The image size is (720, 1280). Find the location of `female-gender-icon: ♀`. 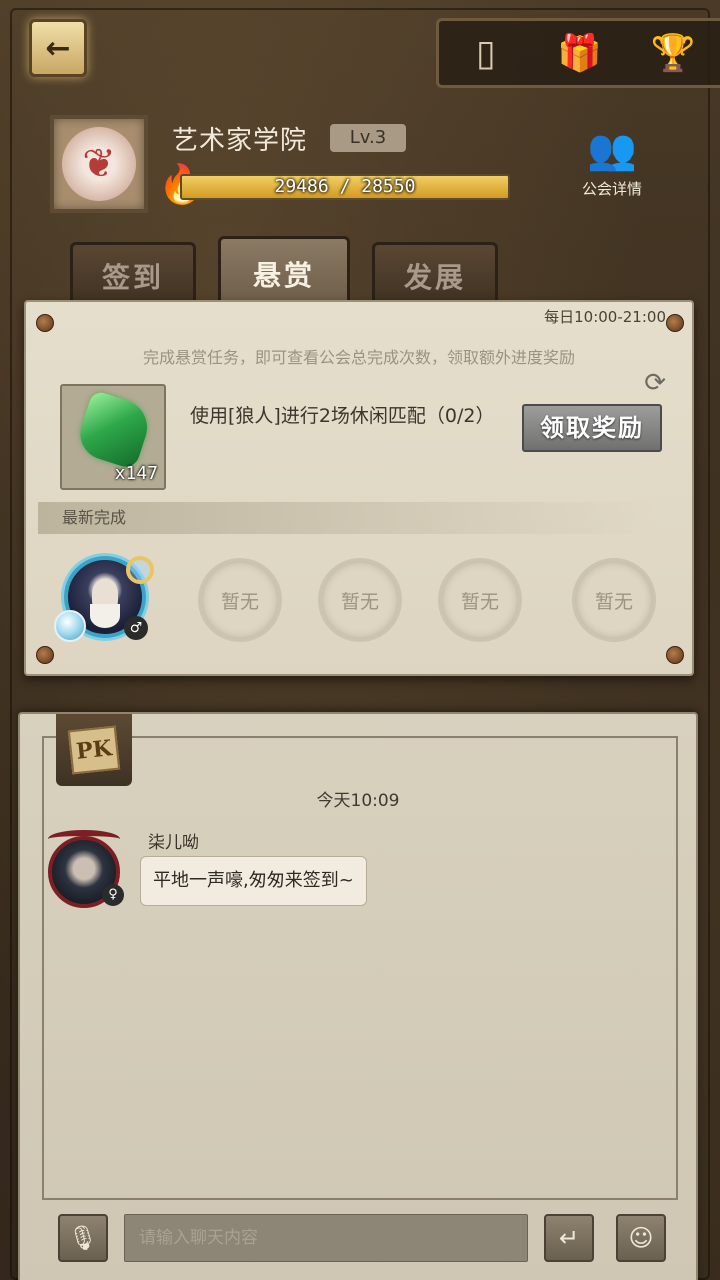

female-gender-icon: ♀ is located at coordinates (113, 895).